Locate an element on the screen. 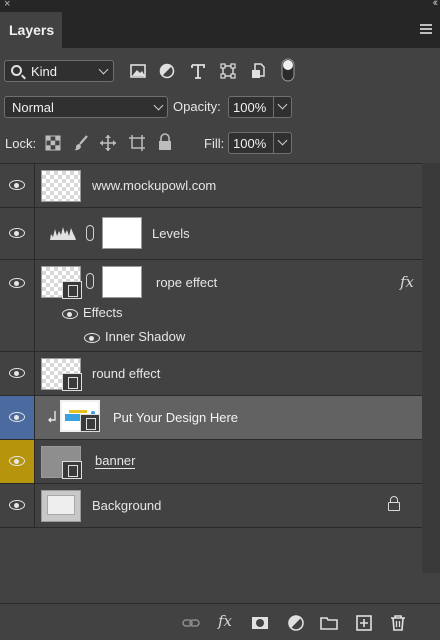 The image size is (440, 640). layer-row: banner is located at coordinates (211, 462).